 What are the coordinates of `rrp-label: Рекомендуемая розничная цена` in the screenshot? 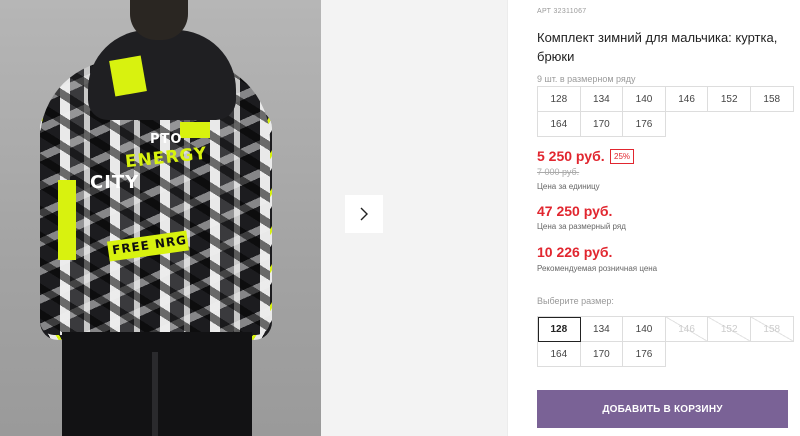 It's located at (597, 268).